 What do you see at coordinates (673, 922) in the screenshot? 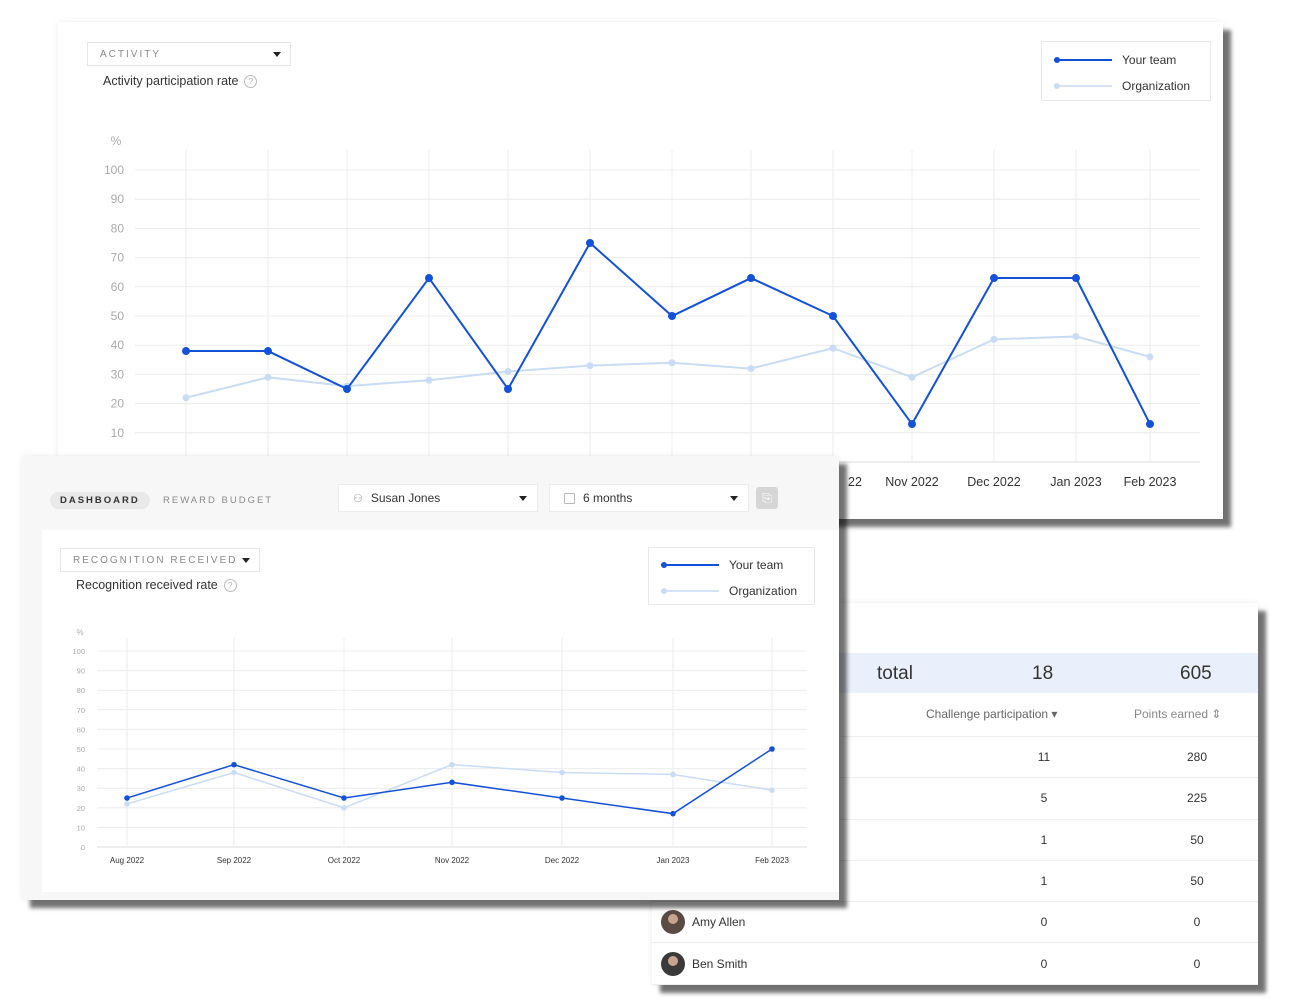
I see `avatar` at bounding box center [673, 922].